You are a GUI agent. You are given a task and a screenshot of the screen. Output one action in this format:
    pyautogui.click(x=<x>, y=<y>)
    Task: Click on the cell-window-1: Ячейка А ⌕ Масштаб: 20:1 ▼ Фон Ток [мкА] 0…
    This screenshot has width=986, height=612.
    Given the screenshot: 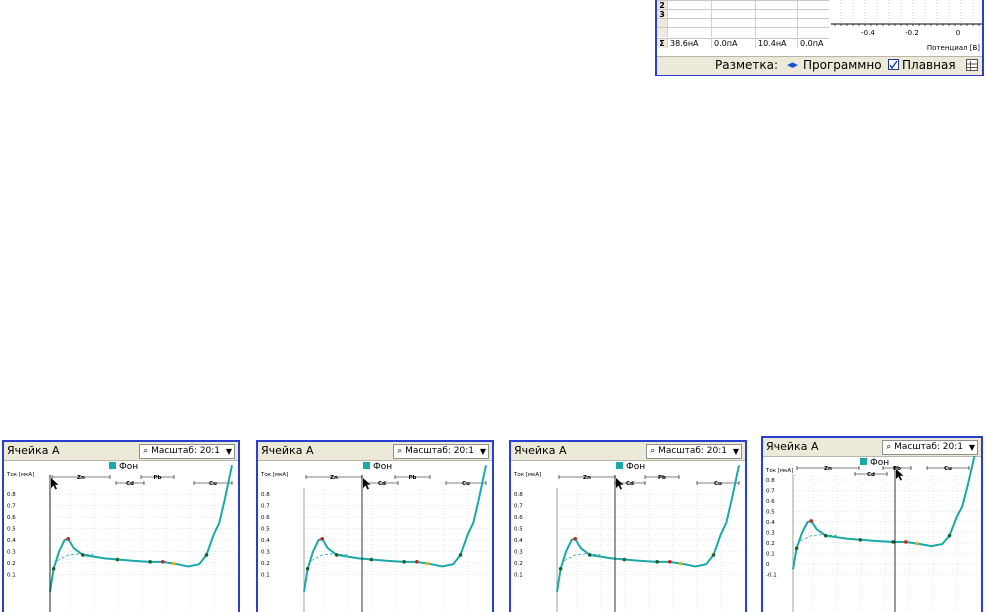 What is the action you would take?
    pyautogui.click(x=121, y=526)
    